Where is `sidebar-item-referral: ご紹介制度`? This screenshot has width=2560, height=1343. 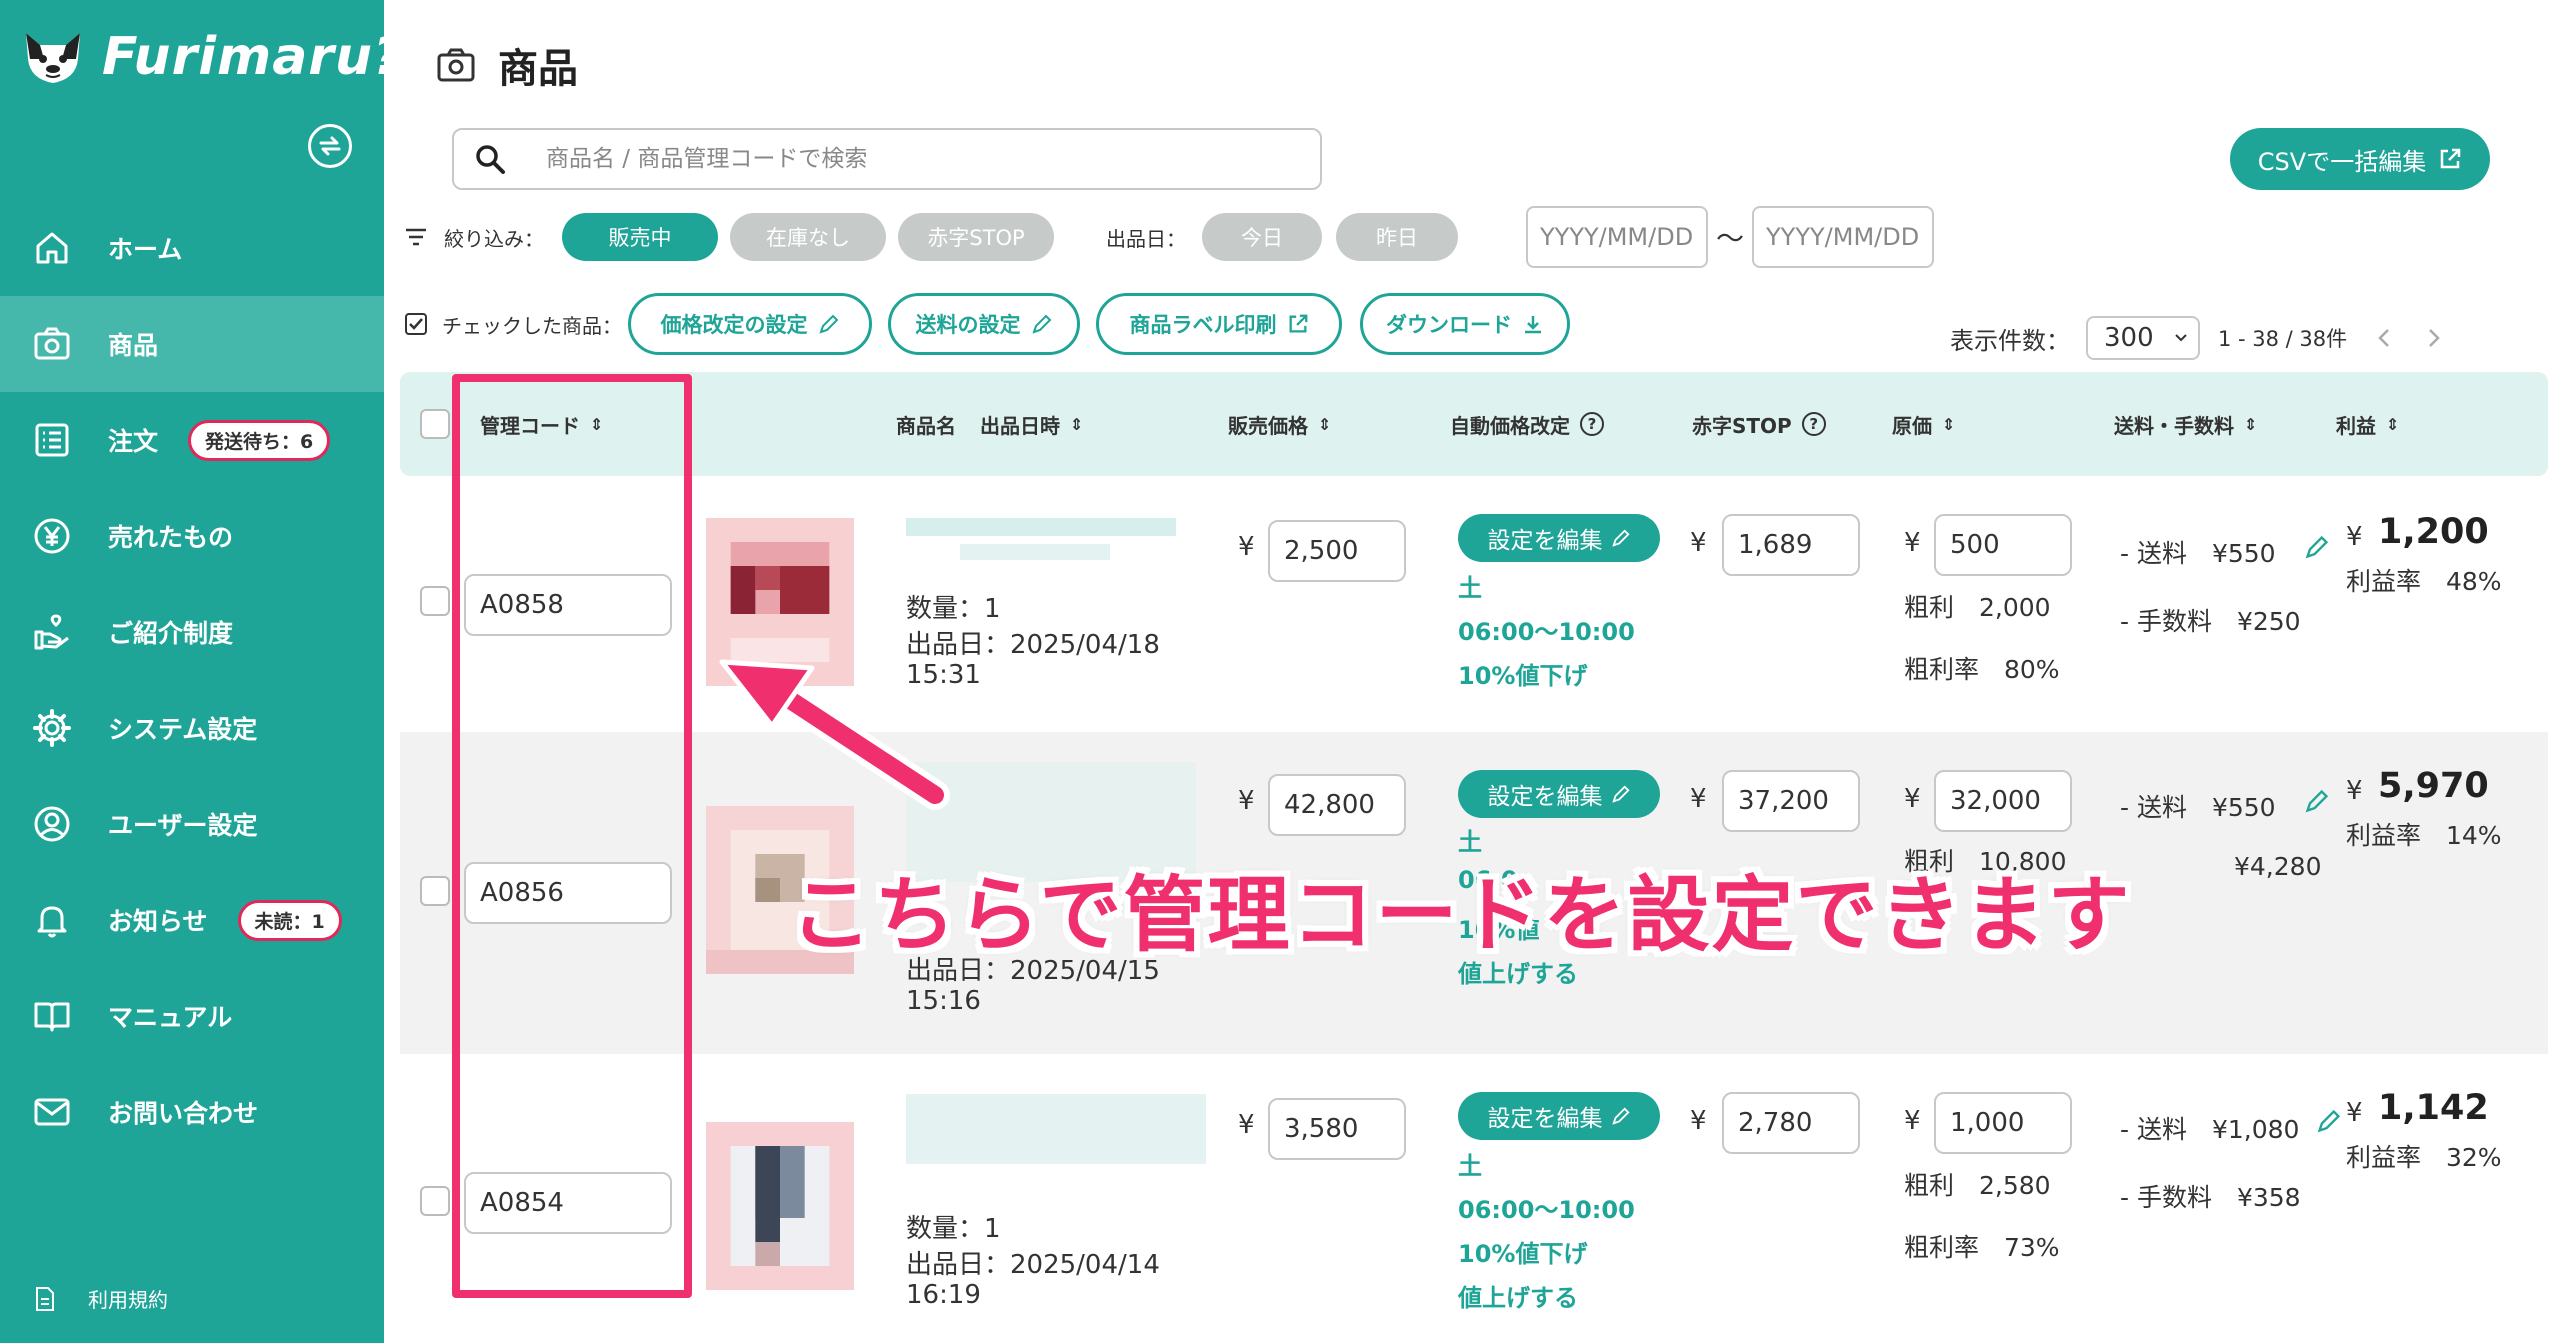
sidebar-item-referral: ご紹介制度 is located at coordinates (192, 632).